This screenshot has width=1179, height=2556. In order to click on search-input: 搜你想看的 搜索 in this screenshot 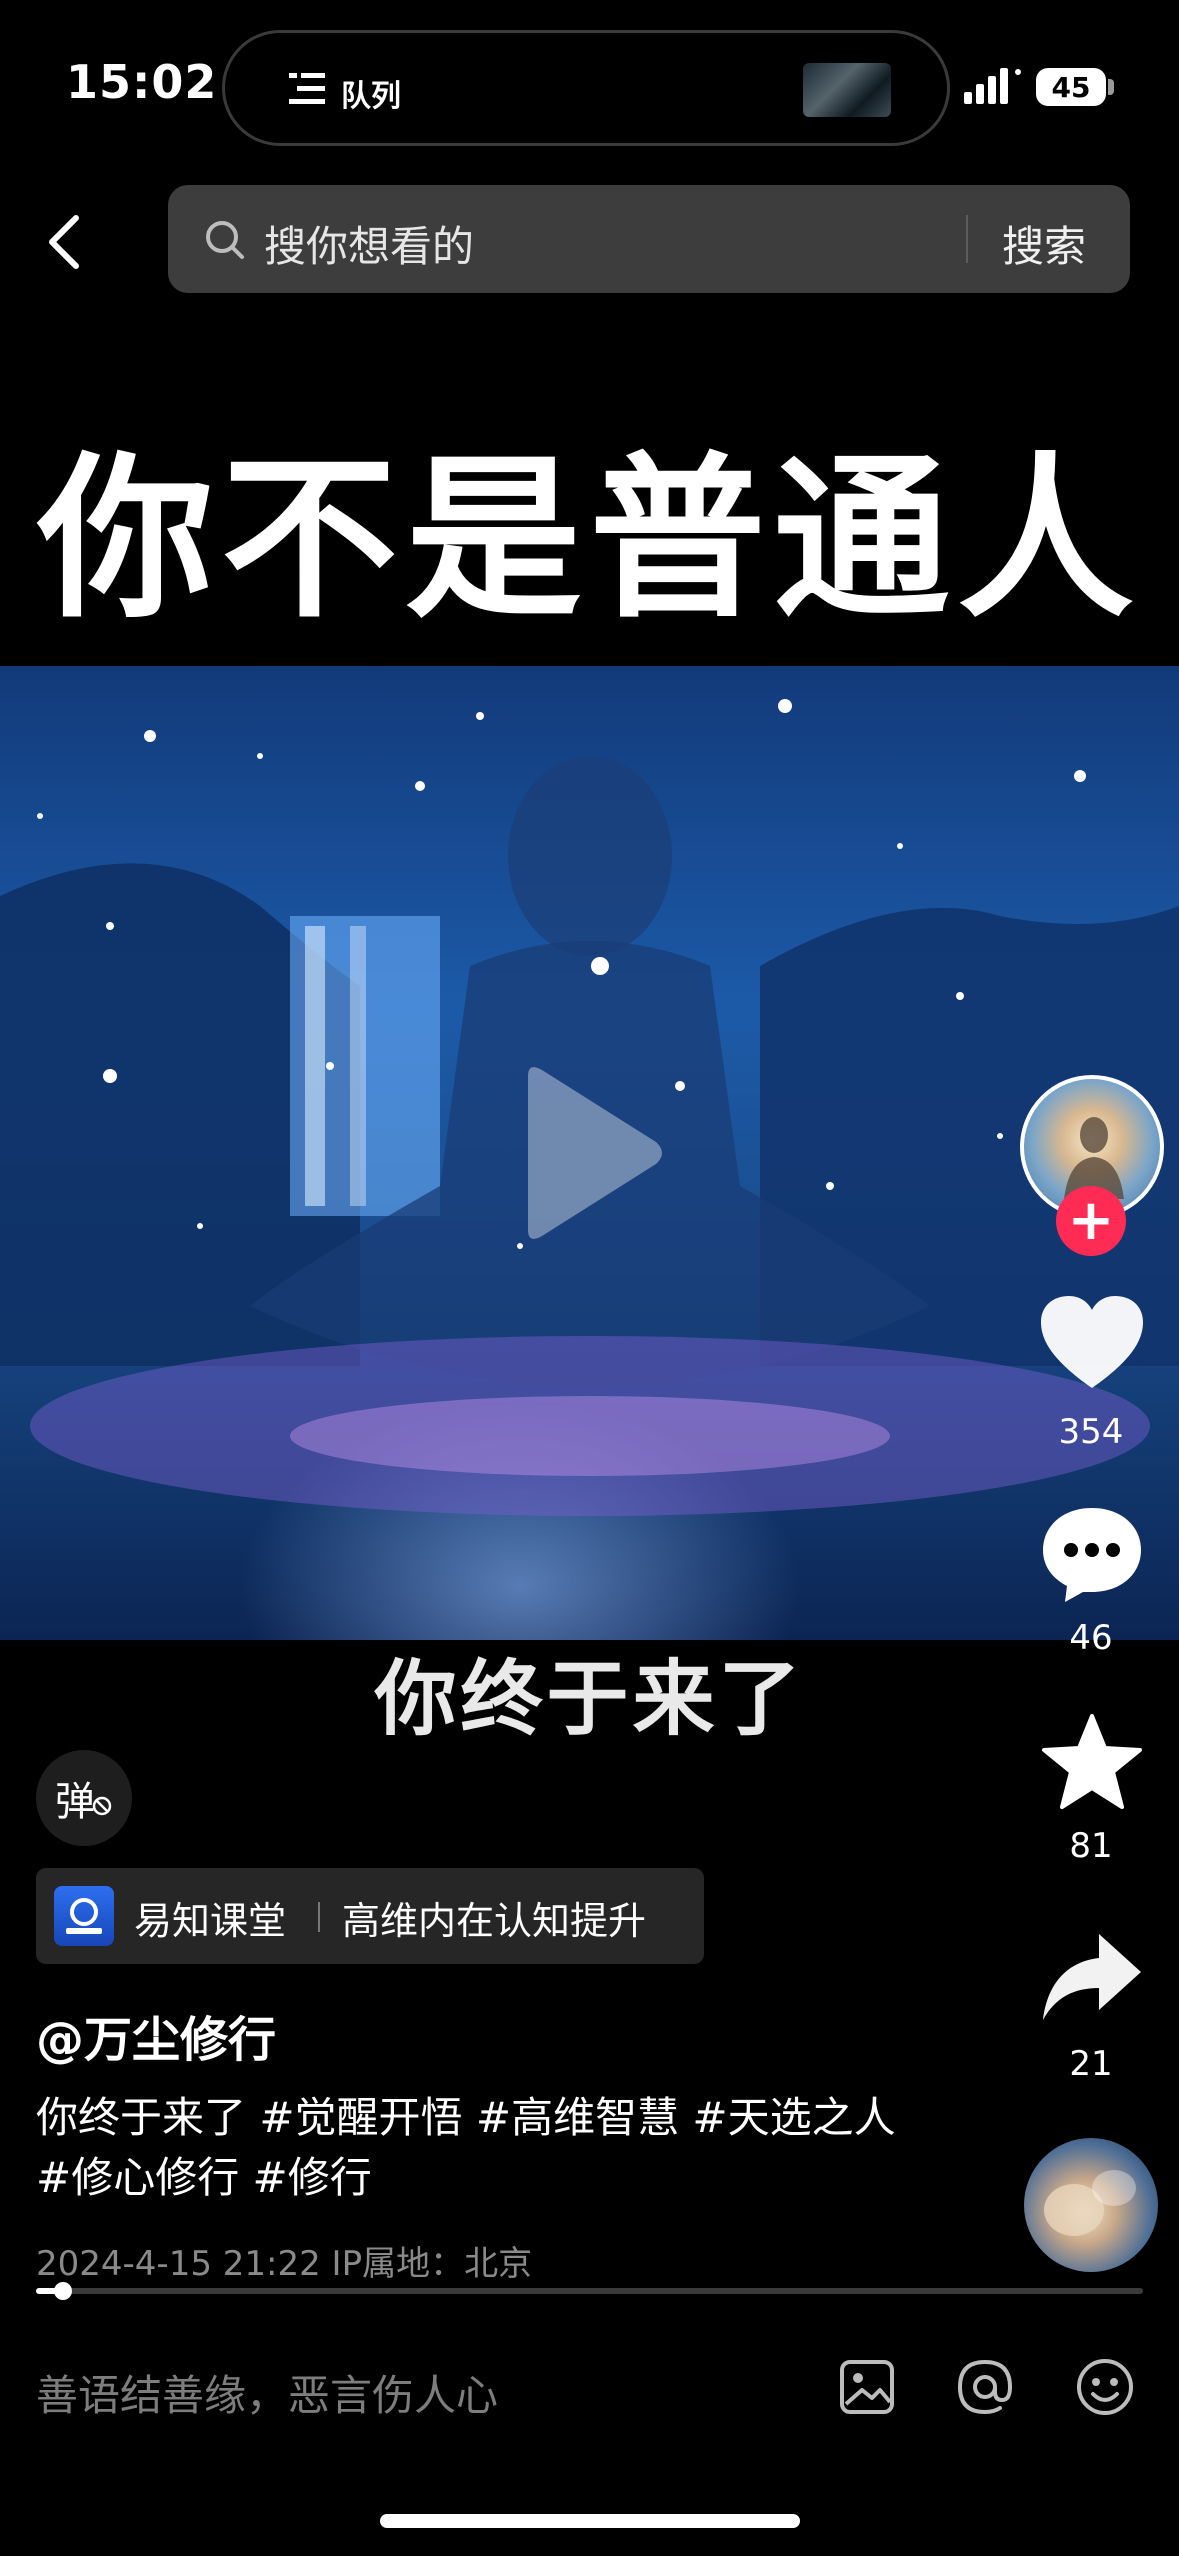, I will do `click(649, 239)`.